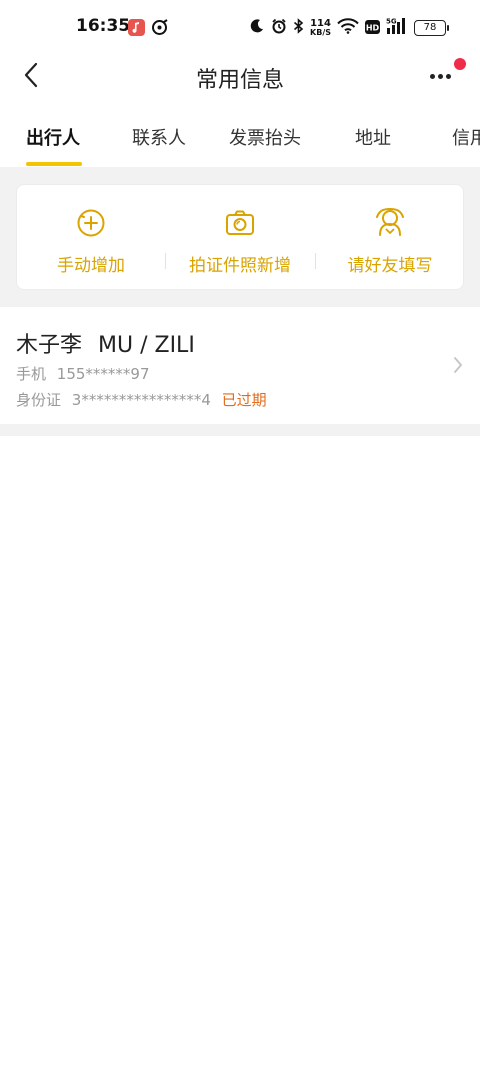  I want to click on notification-badge, so click(460, 64).